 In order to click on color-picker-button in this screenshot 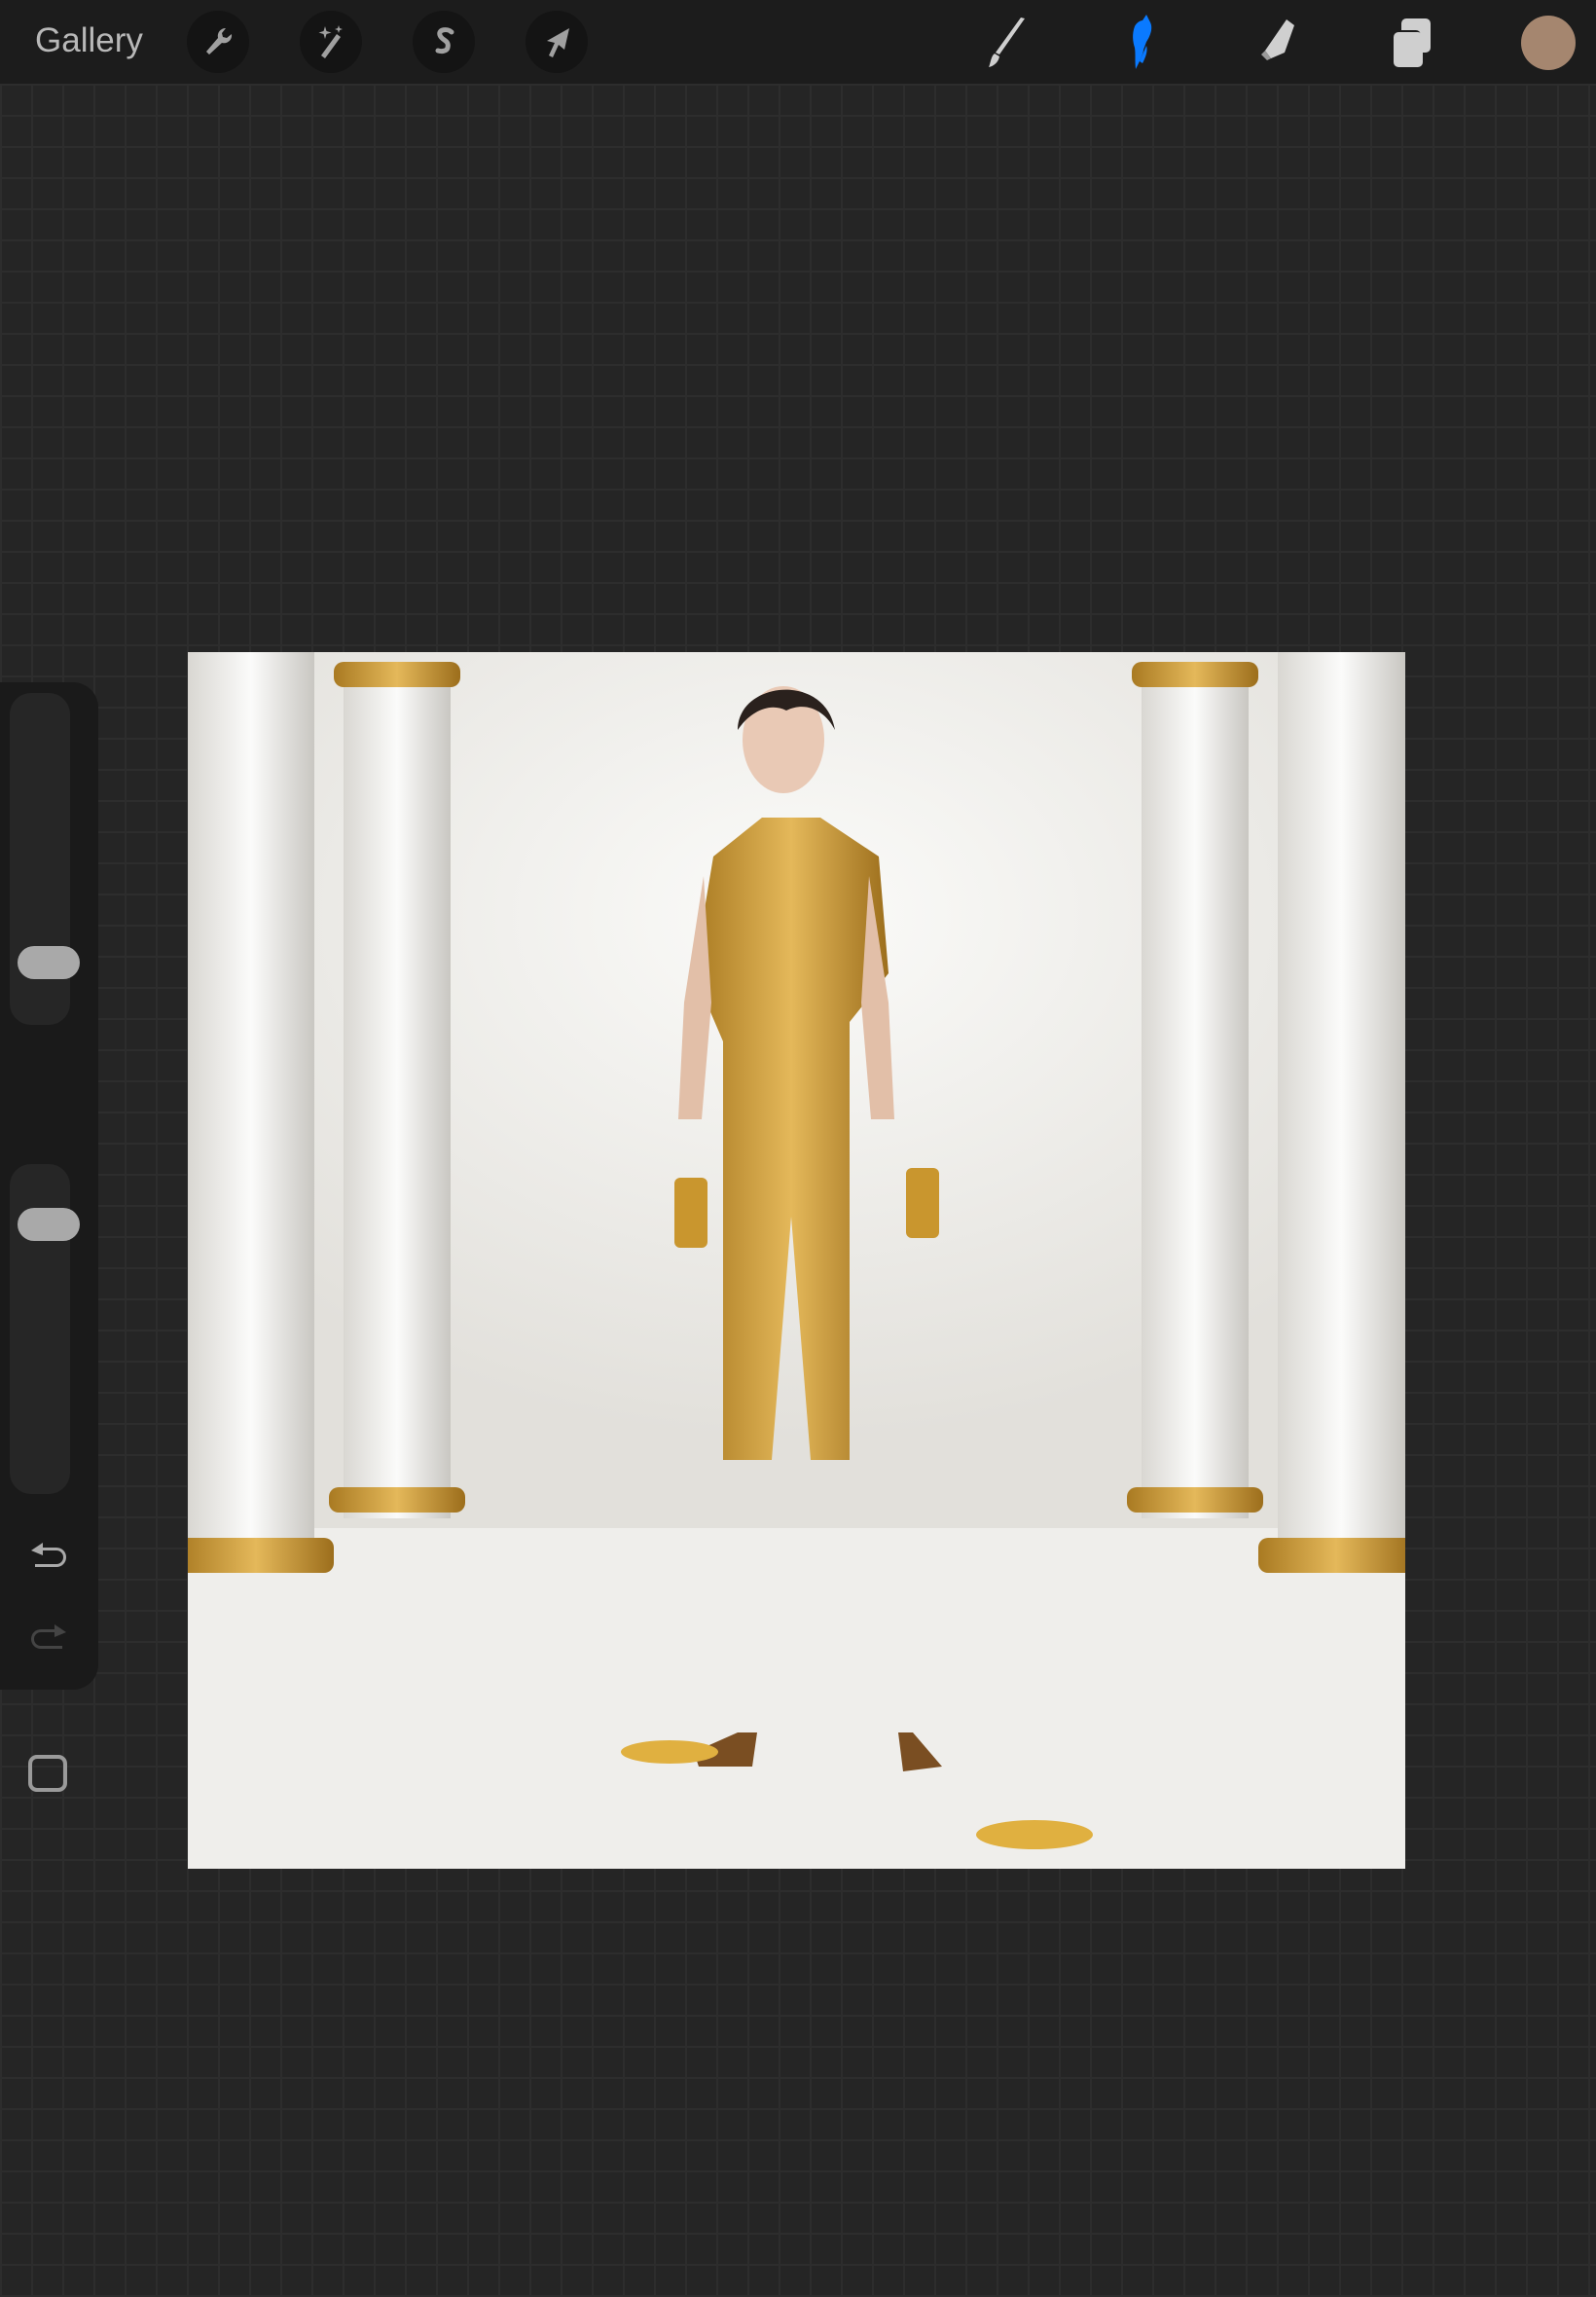, I will do `click(1549, 43)`.